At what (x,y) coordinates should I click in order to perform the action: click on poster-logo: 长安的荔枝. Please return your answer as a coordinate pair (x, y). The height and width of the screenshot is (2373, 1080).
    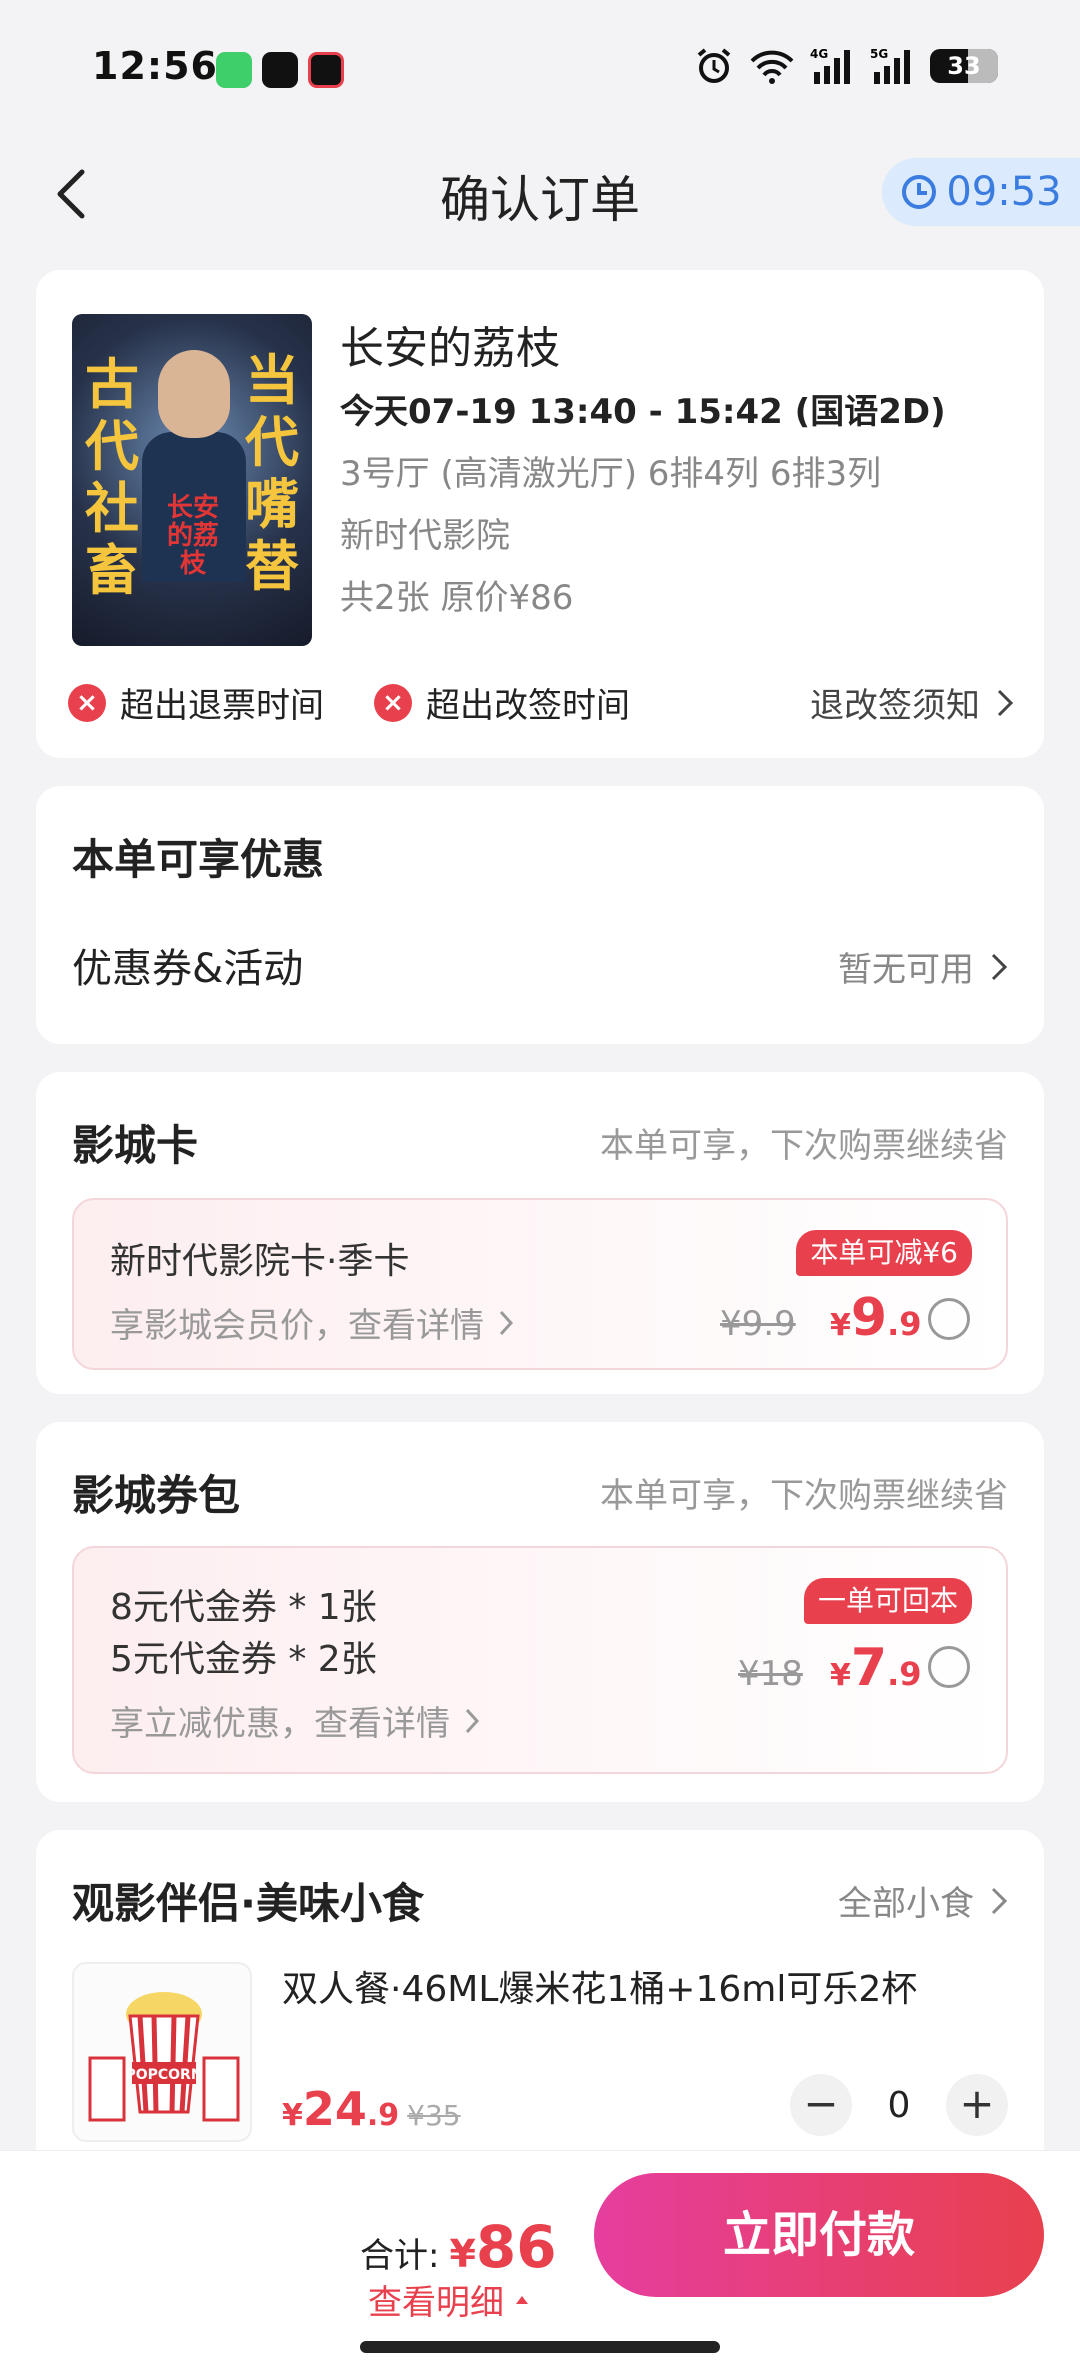
    Looking at the image, I should click on (192, 536).